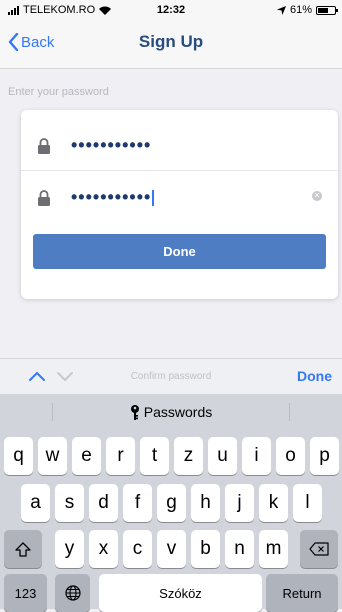 Image resolution: width=342 pixels, height=612 pixels. What do you see at coordinates (137, 503) in the screenshot?
I see `key-f: f` at bounding box center [137, 503].